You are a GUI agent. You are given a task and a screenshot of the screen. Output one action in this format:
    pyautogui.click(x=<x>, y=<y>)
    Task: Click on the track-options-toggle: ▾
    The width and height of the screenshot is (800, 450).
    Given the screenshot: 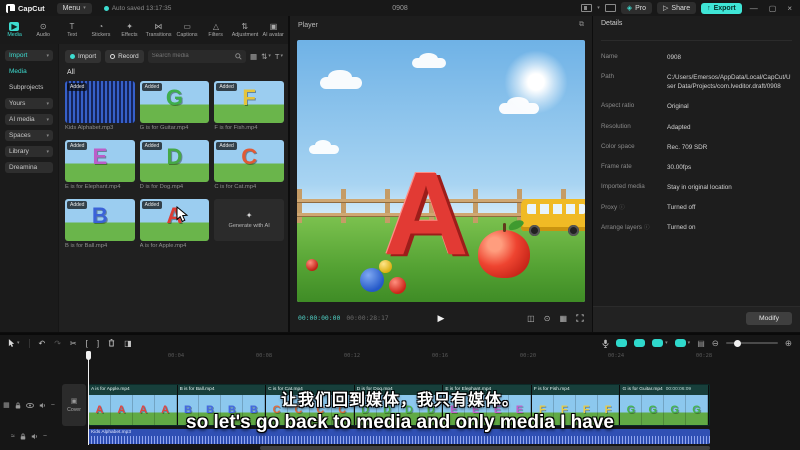 What is the action you would take?
    pyautogui.click(x=682, y=343)
    